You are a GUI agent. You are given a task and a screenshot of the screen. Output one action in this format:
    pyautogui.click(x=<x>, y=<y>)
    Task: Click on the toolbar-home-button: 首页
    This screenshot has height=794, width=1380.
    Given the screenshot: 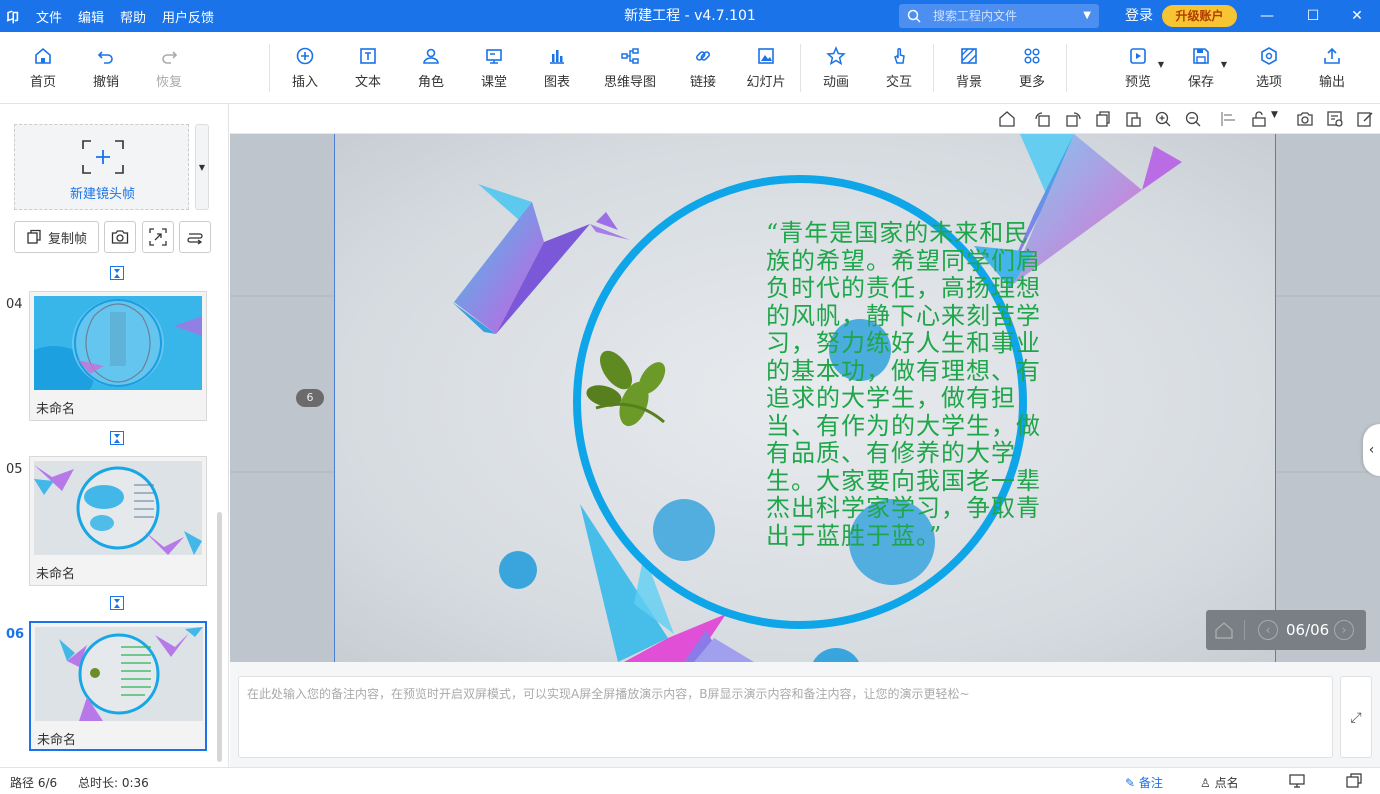 What is the action you would take?
    pyautogui.click(x=43, y=67)
    